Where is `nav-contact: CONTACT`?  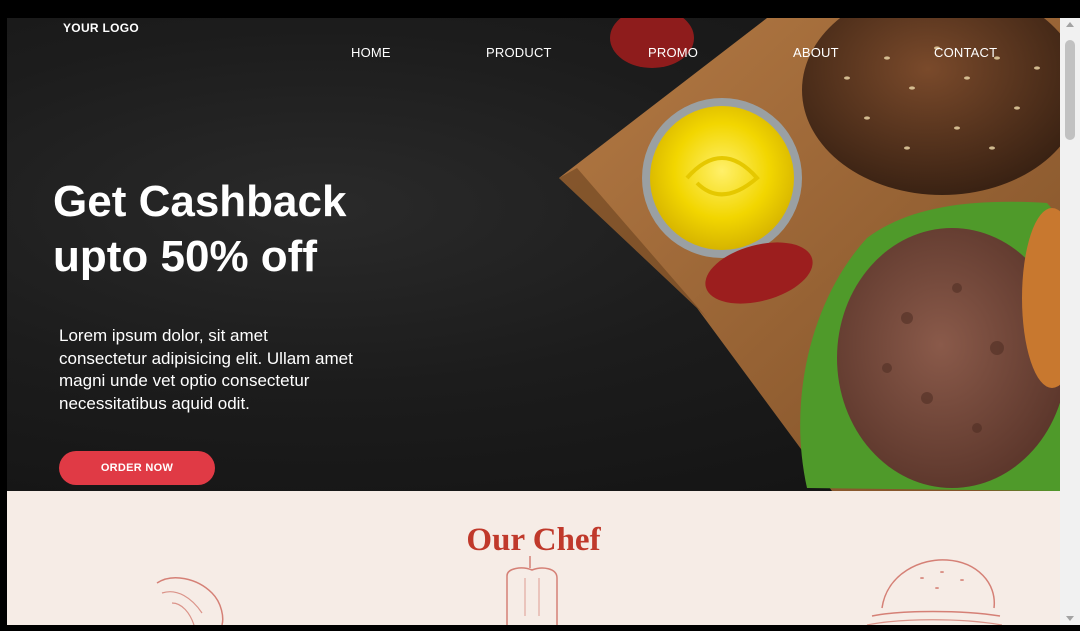 nav-contact: CONTACT is located at coordinates (965, 52).